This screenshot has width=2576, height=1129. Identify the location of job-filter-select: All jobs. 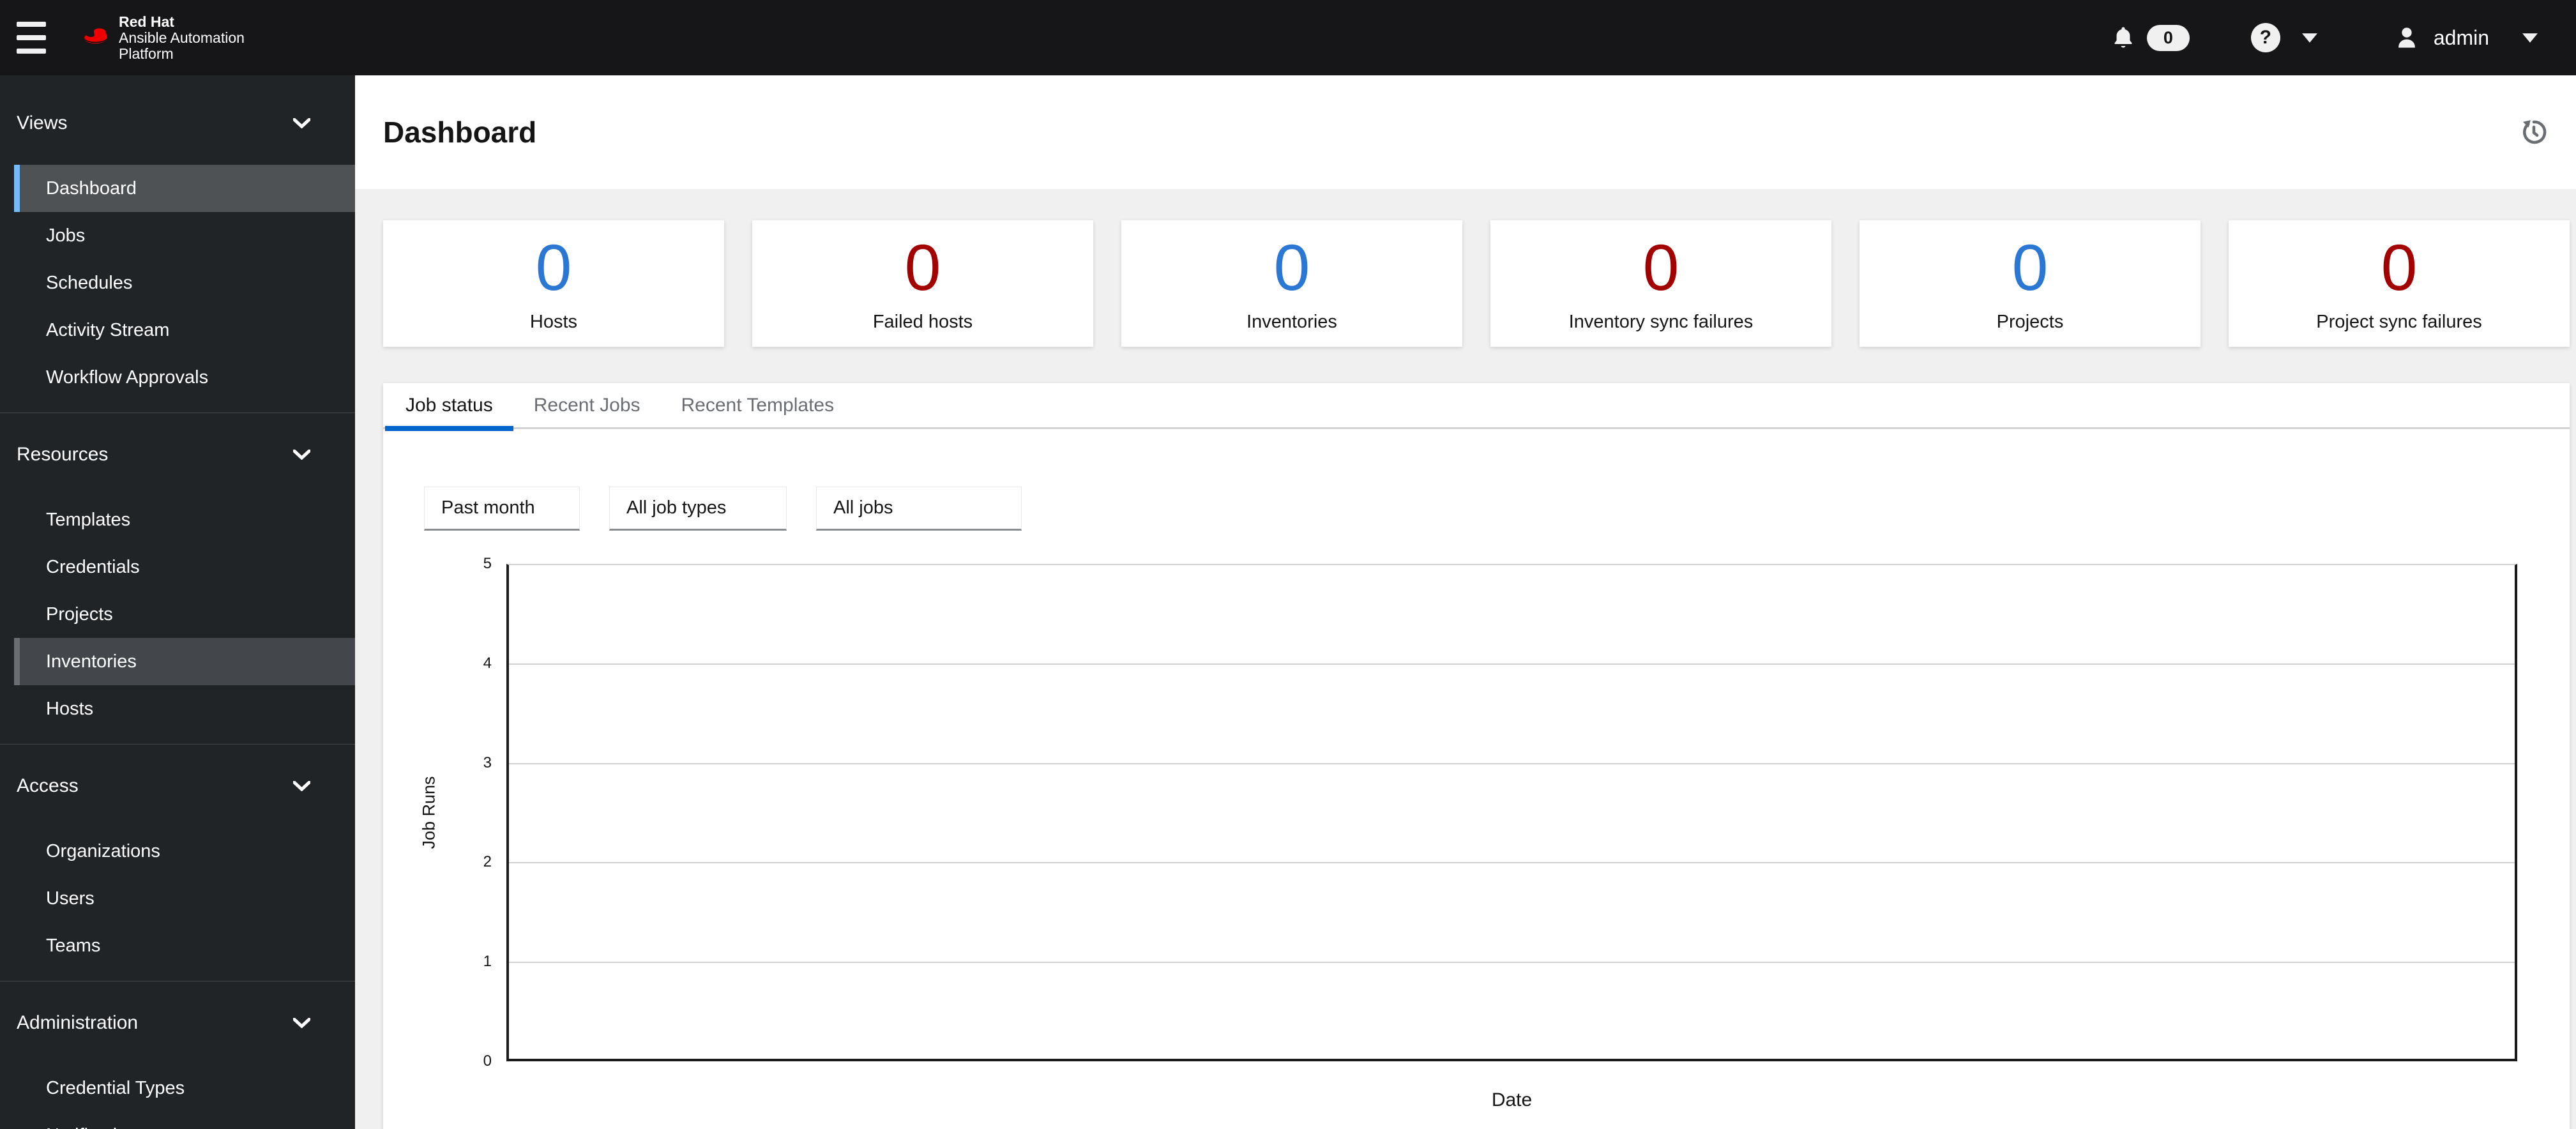
(919, 509).